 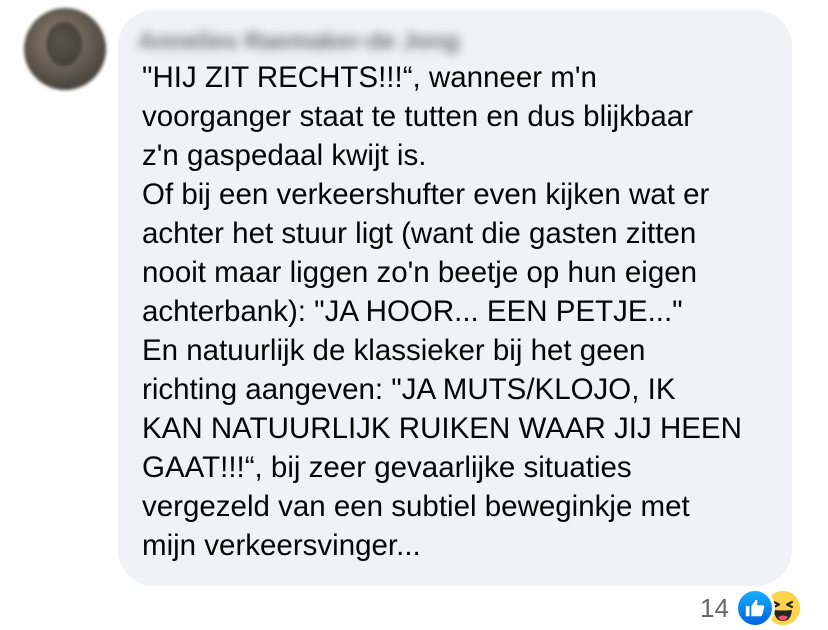 What do you see at coordinates (369, 77) in the screenshot?
I see `comment-line: "HIJ ZIT RECHTS!!!“, wanneer m'n` at bounding box center [369, 77].